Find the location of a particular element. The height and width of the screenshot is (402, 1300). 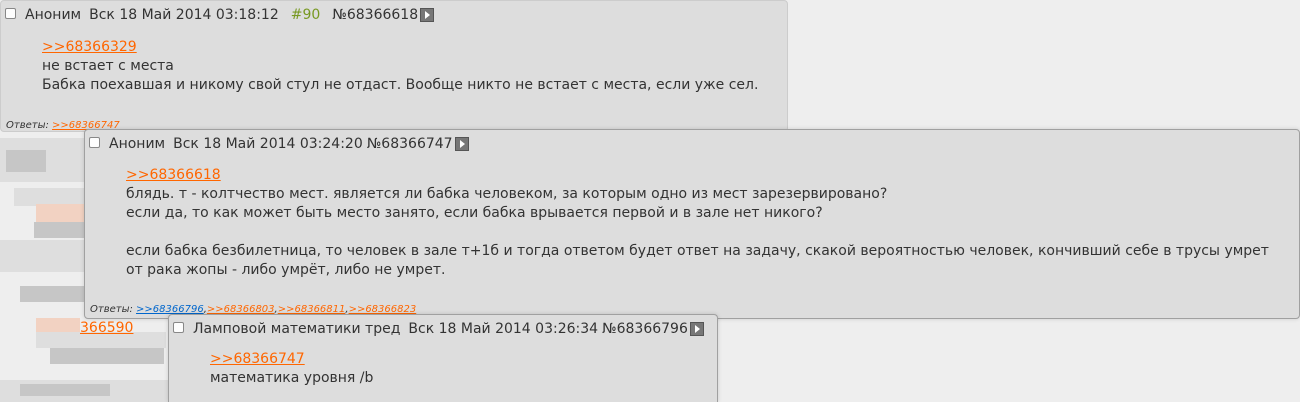

post-number: #90 is located at coordinates (305, 15).